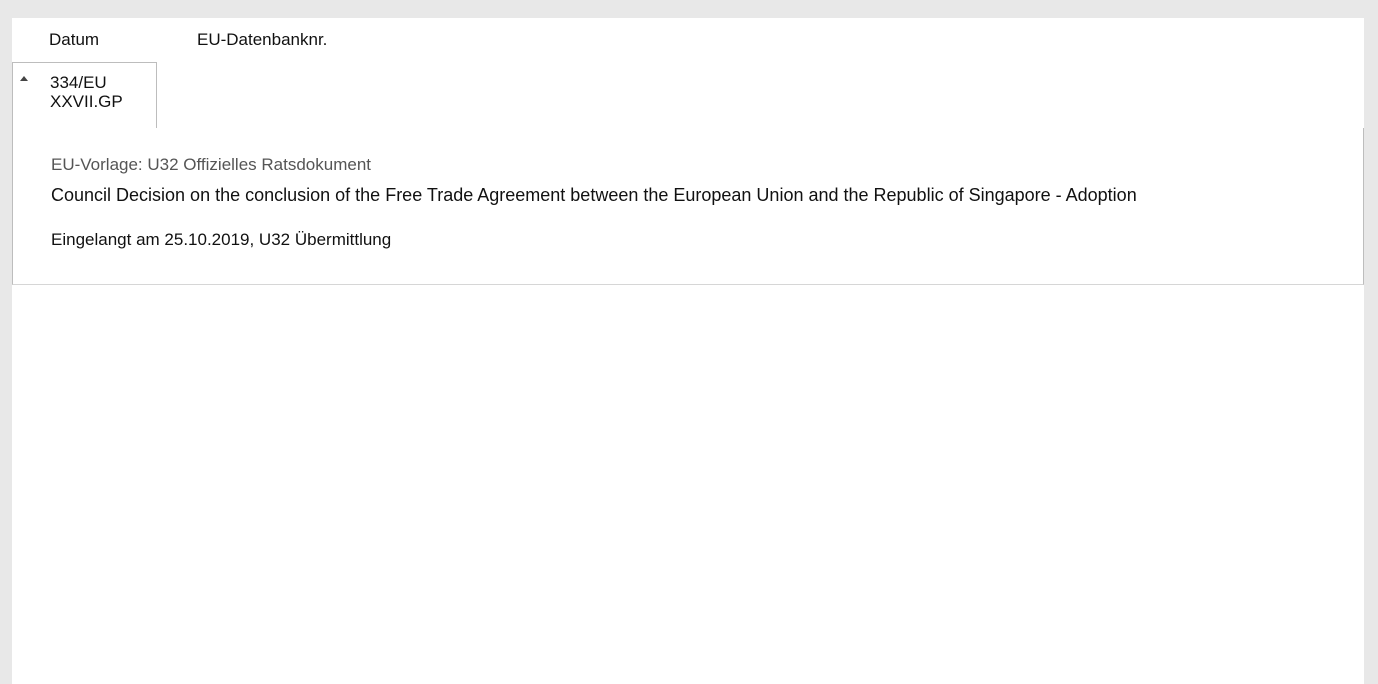 Image resolution: width=1378 pixels, height=684 pixels. Describe the element at coordinates (24, 78) in the screenshot. I see `collapse-triangle-icon` at that location.